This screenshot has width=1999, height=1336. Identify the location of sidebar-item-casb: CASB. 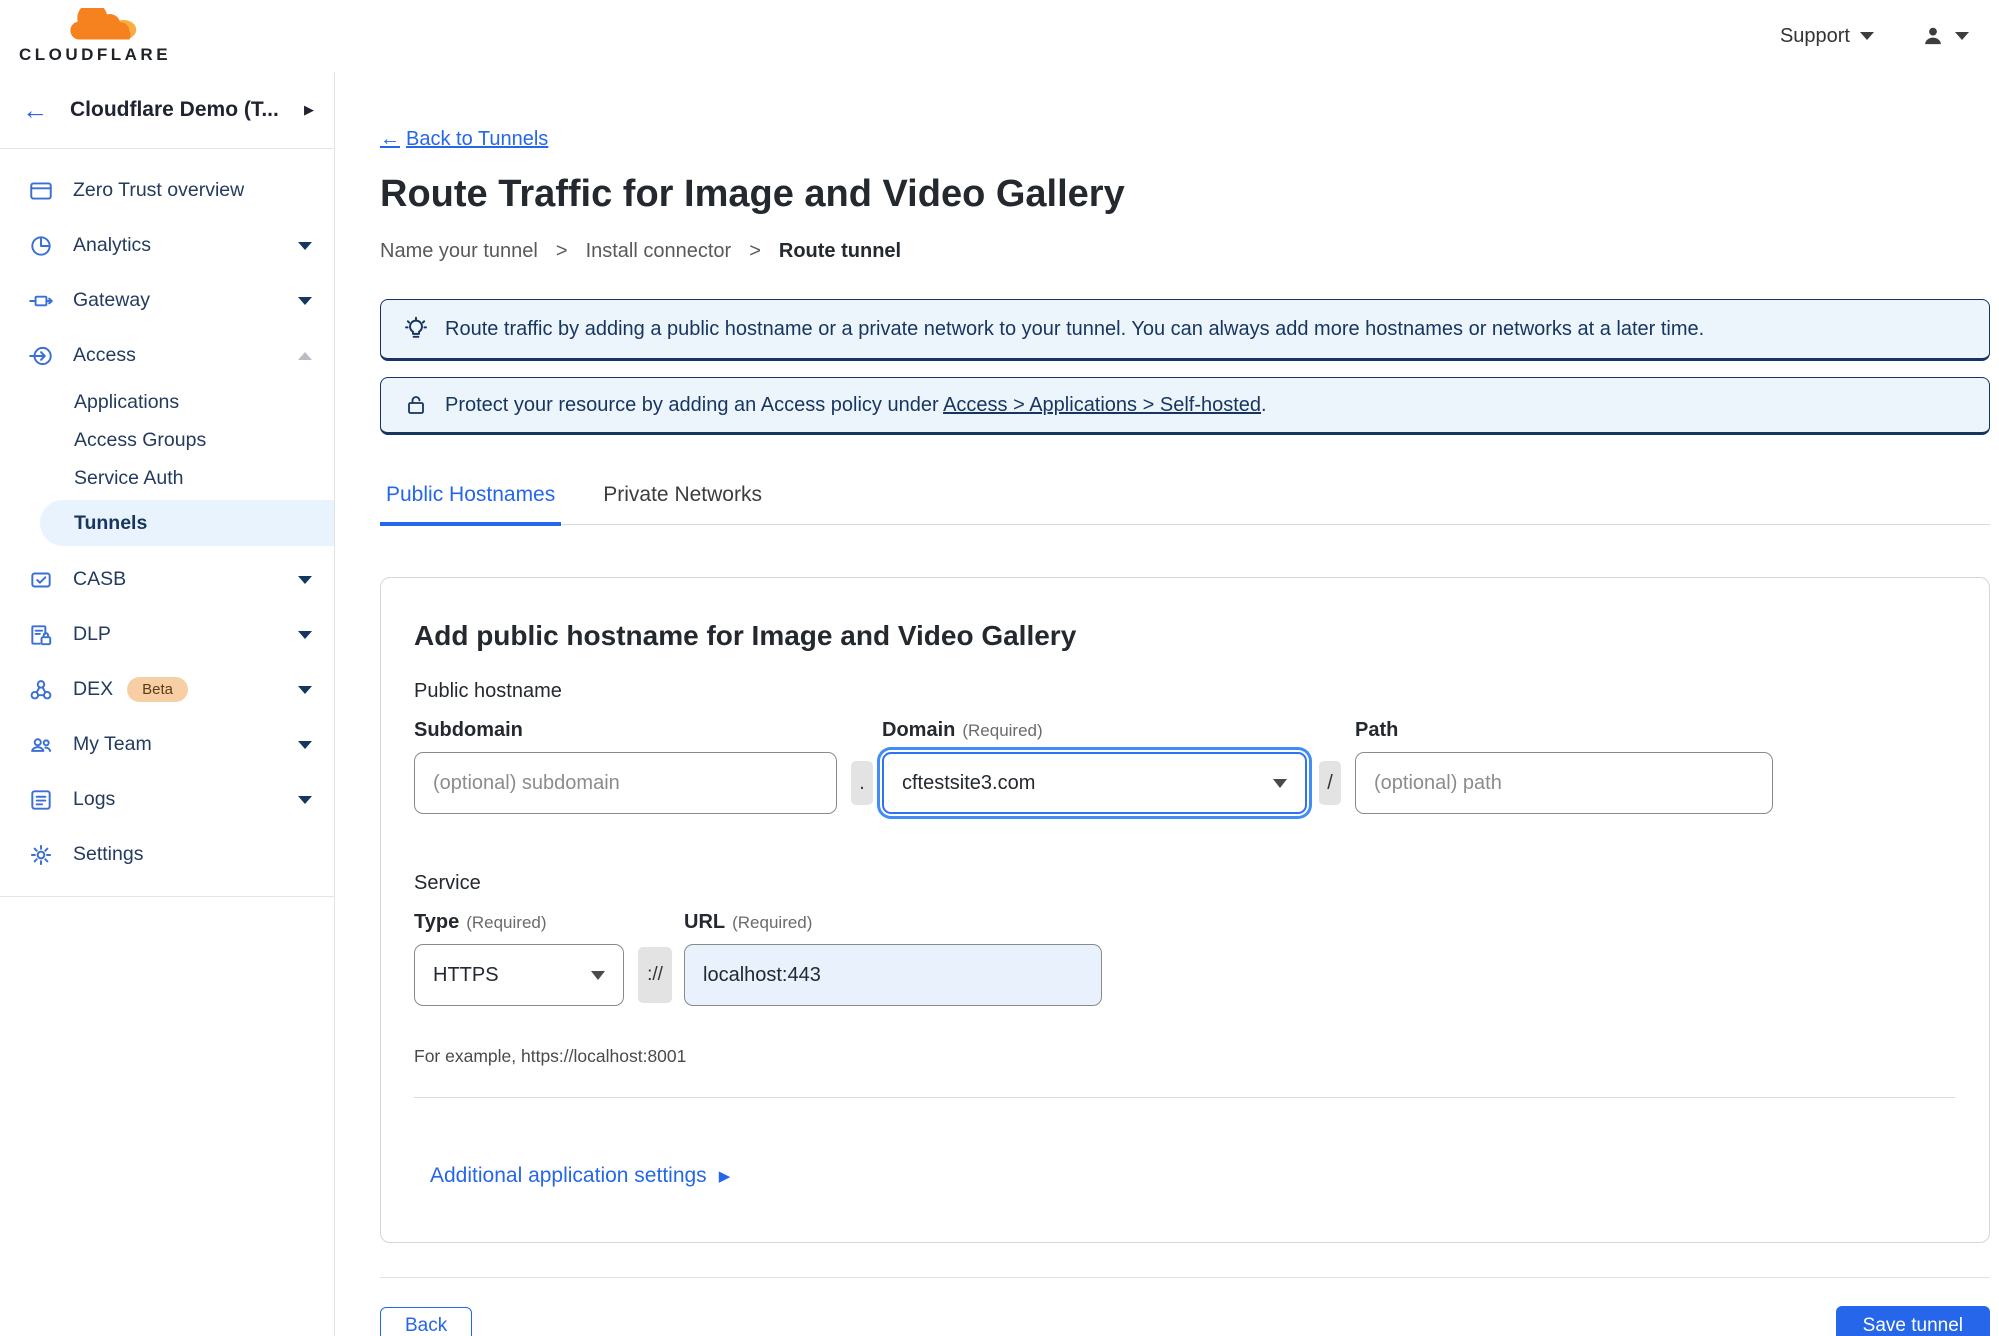
(167, 579).